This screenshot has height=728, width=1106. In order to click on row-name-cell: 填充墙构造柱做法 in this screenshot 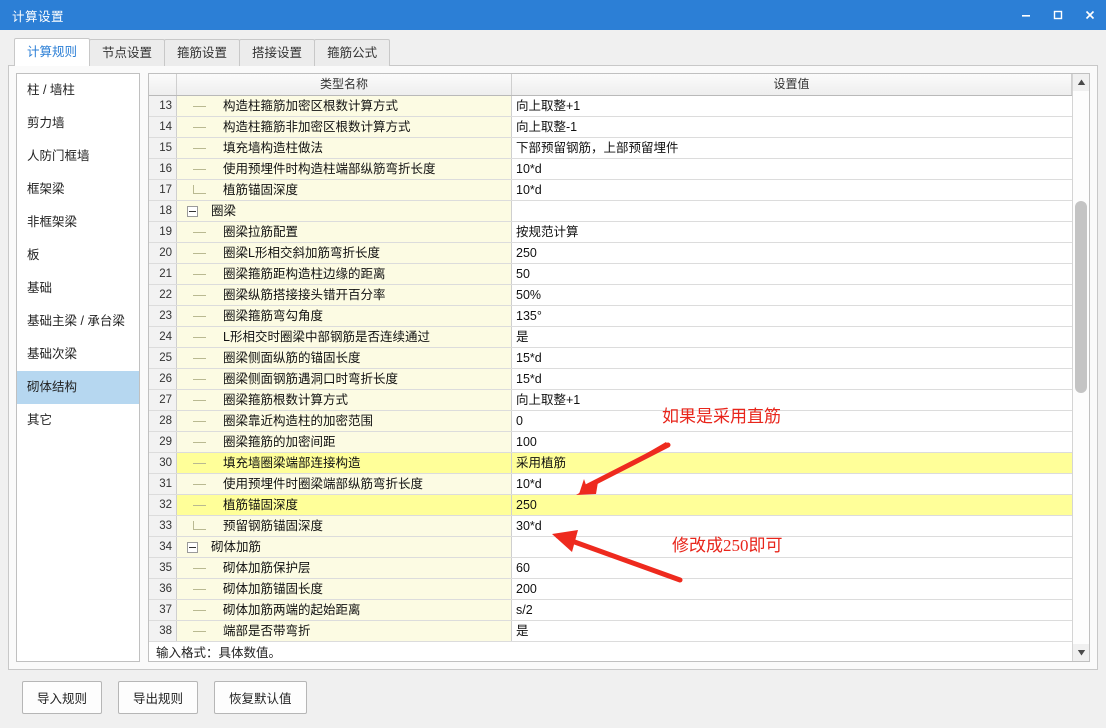, I will do `click(344, 148)`.